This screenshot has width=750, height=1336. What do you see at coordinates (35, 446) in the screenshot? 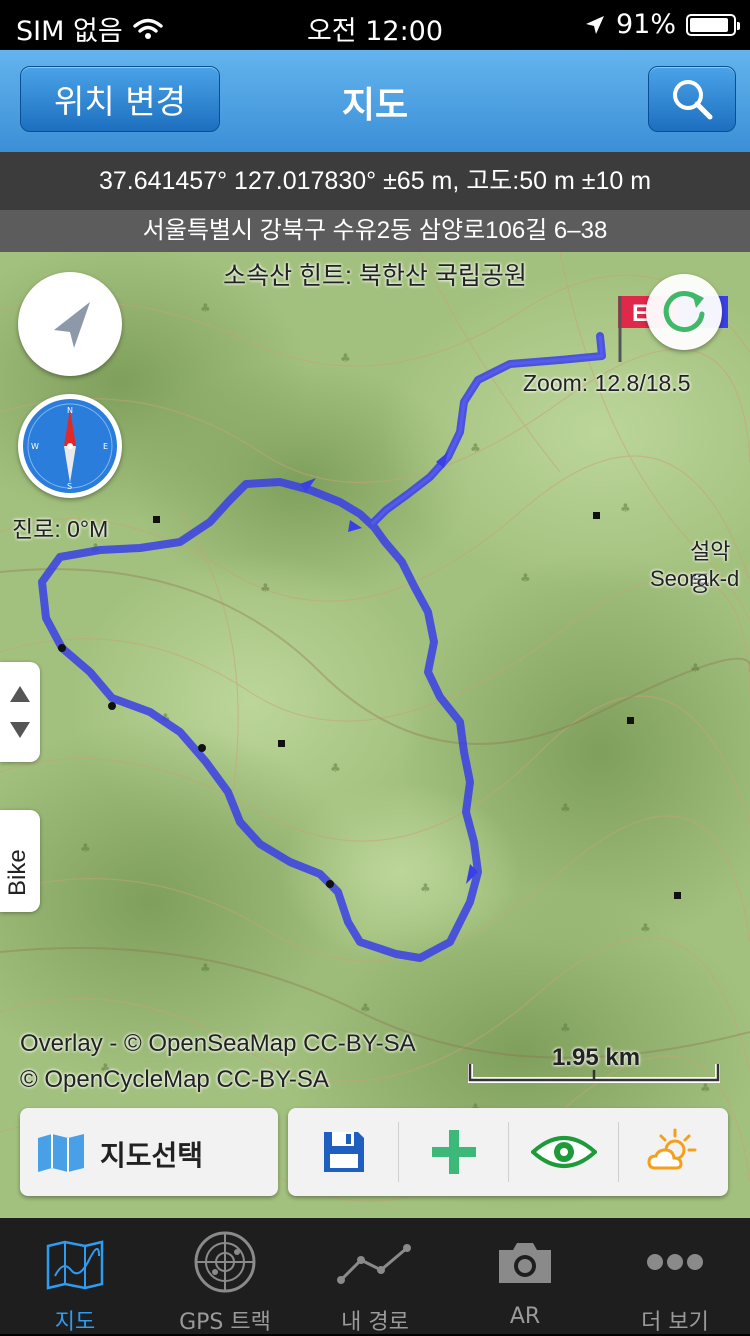
I see `svg-text: W` at bounding box center [35, 446].